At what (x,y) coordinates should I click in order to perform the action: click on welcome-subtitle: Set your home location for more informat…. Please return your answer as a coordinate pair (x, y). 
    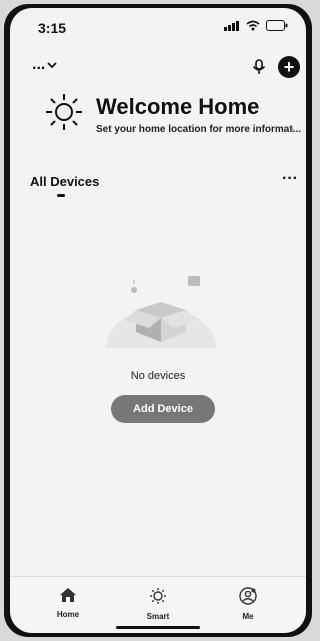
    Looking at the image, I should click on (199, 129).